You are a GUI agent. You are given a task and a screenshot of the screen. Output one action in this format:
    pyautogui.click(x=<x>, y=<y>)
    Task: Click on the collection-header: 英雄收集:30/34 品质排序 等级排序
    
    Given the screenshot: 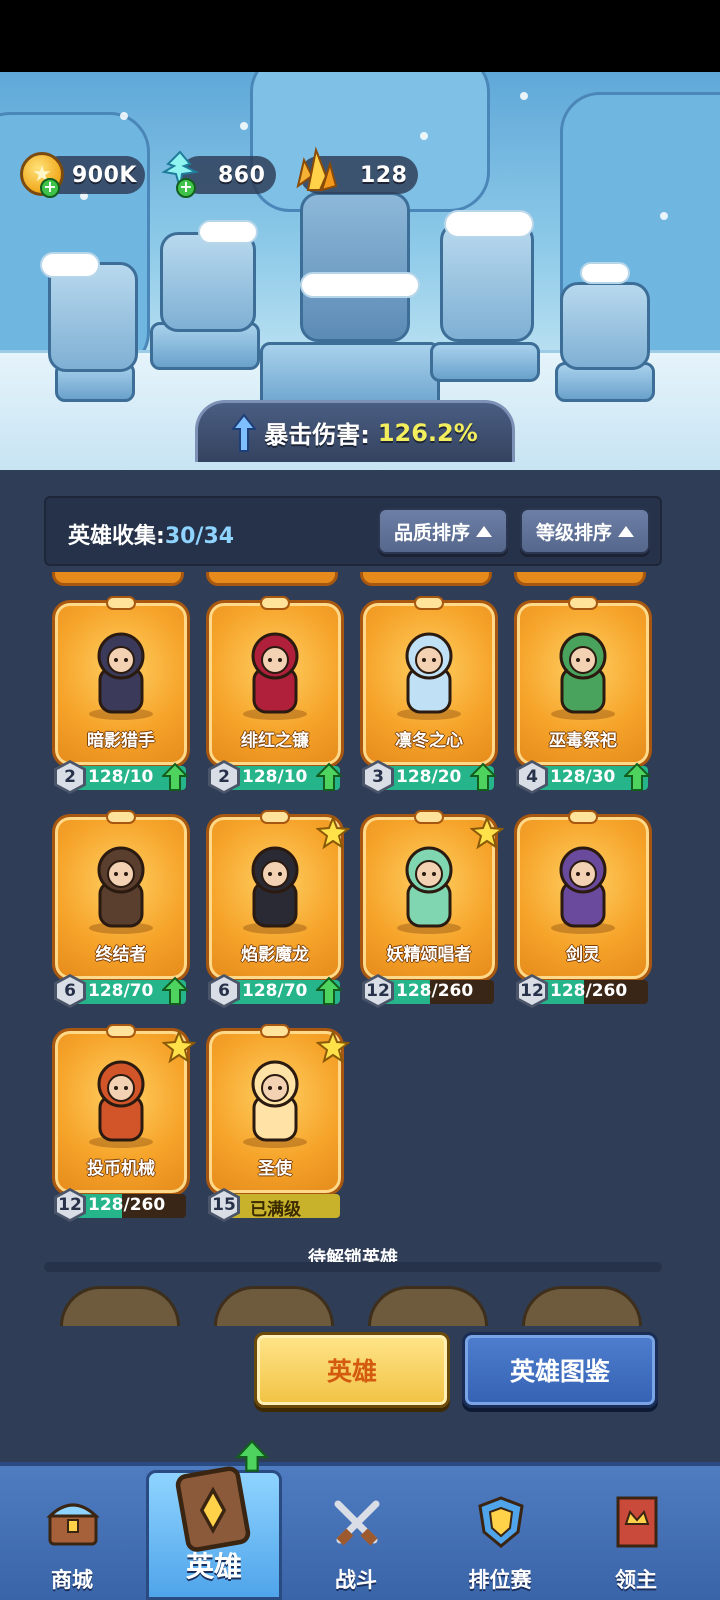 What is the action you would take?
    pyautogui.click(x=353, y=531)
    